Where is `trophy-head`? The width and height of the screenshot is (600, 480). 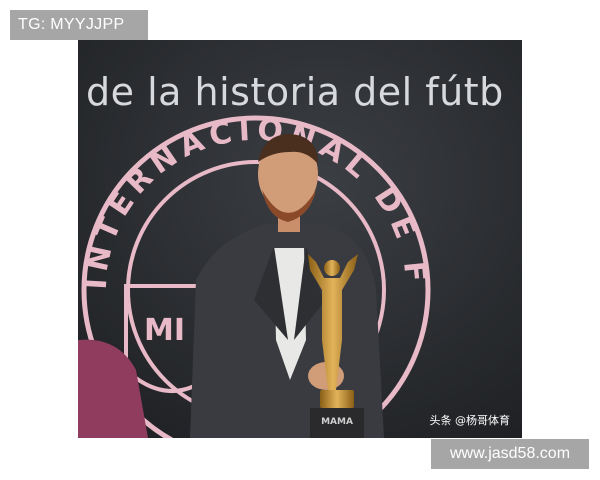 trophy-head is located at coordinates (332, 268).